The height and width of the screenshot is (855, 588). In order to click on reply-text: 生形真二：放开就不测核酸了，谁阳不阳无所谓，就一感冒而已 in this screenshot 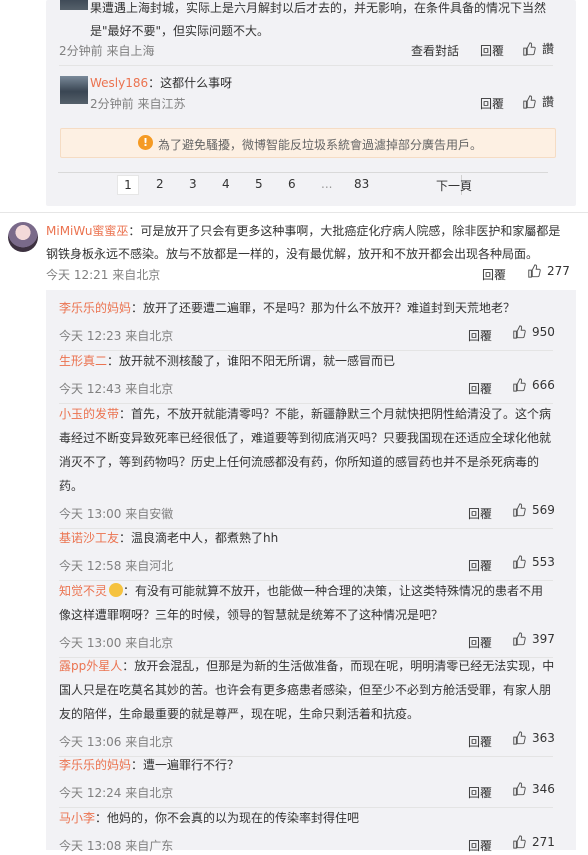, I will do `click(309, 361)`.